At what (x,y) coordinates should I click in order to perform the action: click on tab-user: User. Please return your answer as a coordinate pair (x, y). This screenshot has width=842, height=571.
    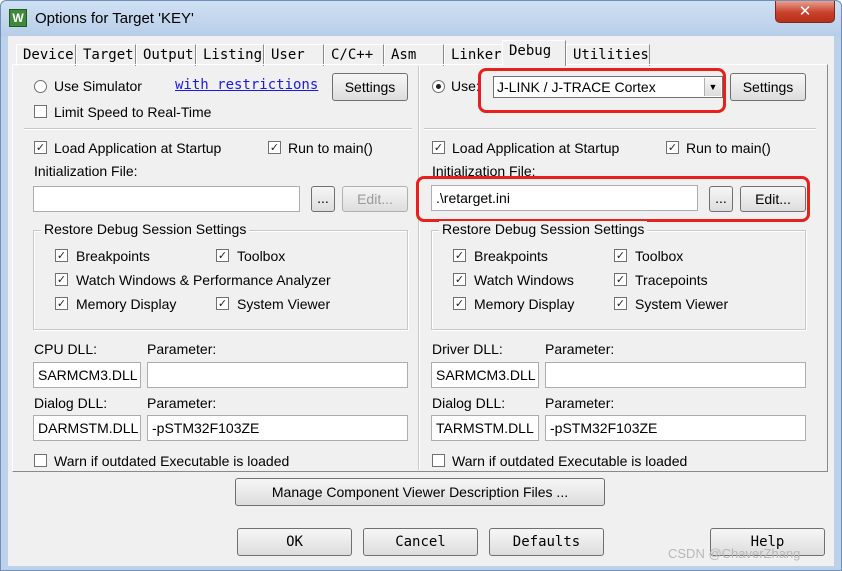
    Looking at the image, I should click on (294, 55).